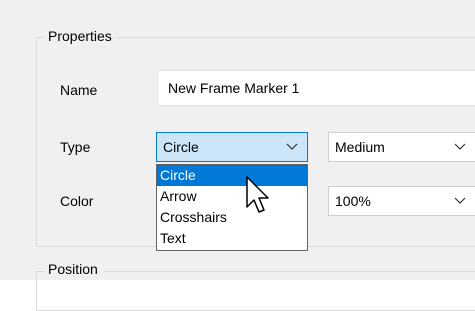 The image size is (475, 311). What do you see at coordinates (75, 147) in the screenshot?
I see `type-label: Type` at bounding box center [75, 147].